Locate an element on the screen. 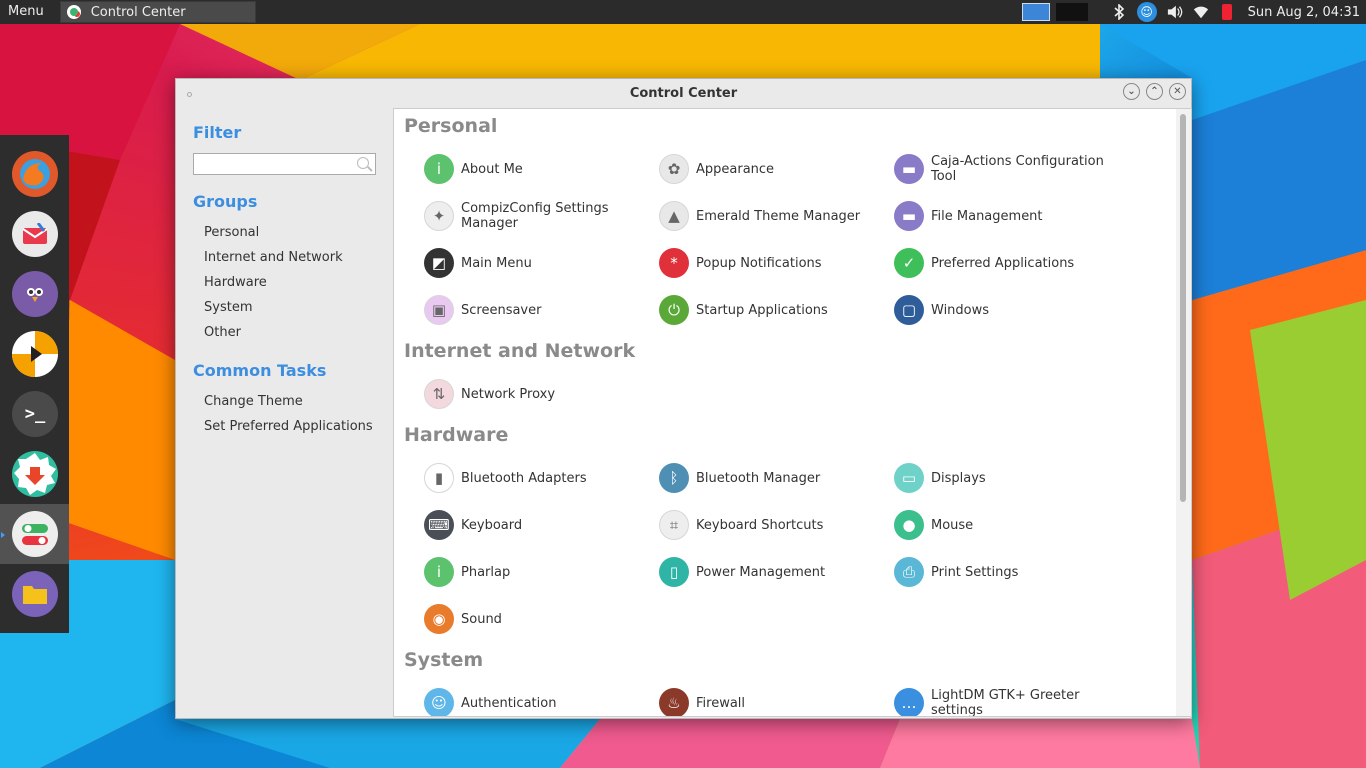  main-menu-button: Menu is located at coordinates (26, 12).